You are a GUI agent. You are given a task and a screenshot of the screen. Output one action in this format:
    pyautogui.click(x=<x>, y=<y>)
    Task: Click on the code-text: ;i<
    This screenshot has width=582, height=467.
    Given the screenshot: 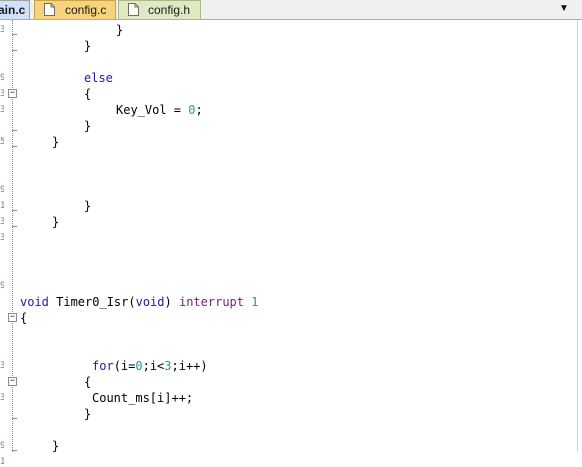 What is the action you would take?
    pyautogui.click(x=153, y=366)
    